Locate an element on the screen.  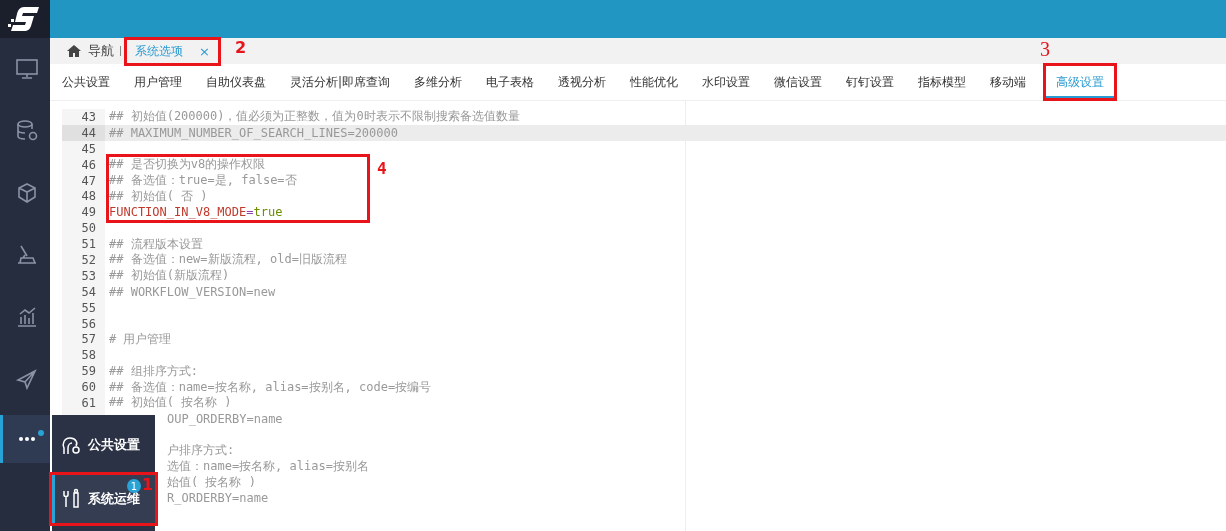
line-number: 59 is located at coordinates (83, 371).